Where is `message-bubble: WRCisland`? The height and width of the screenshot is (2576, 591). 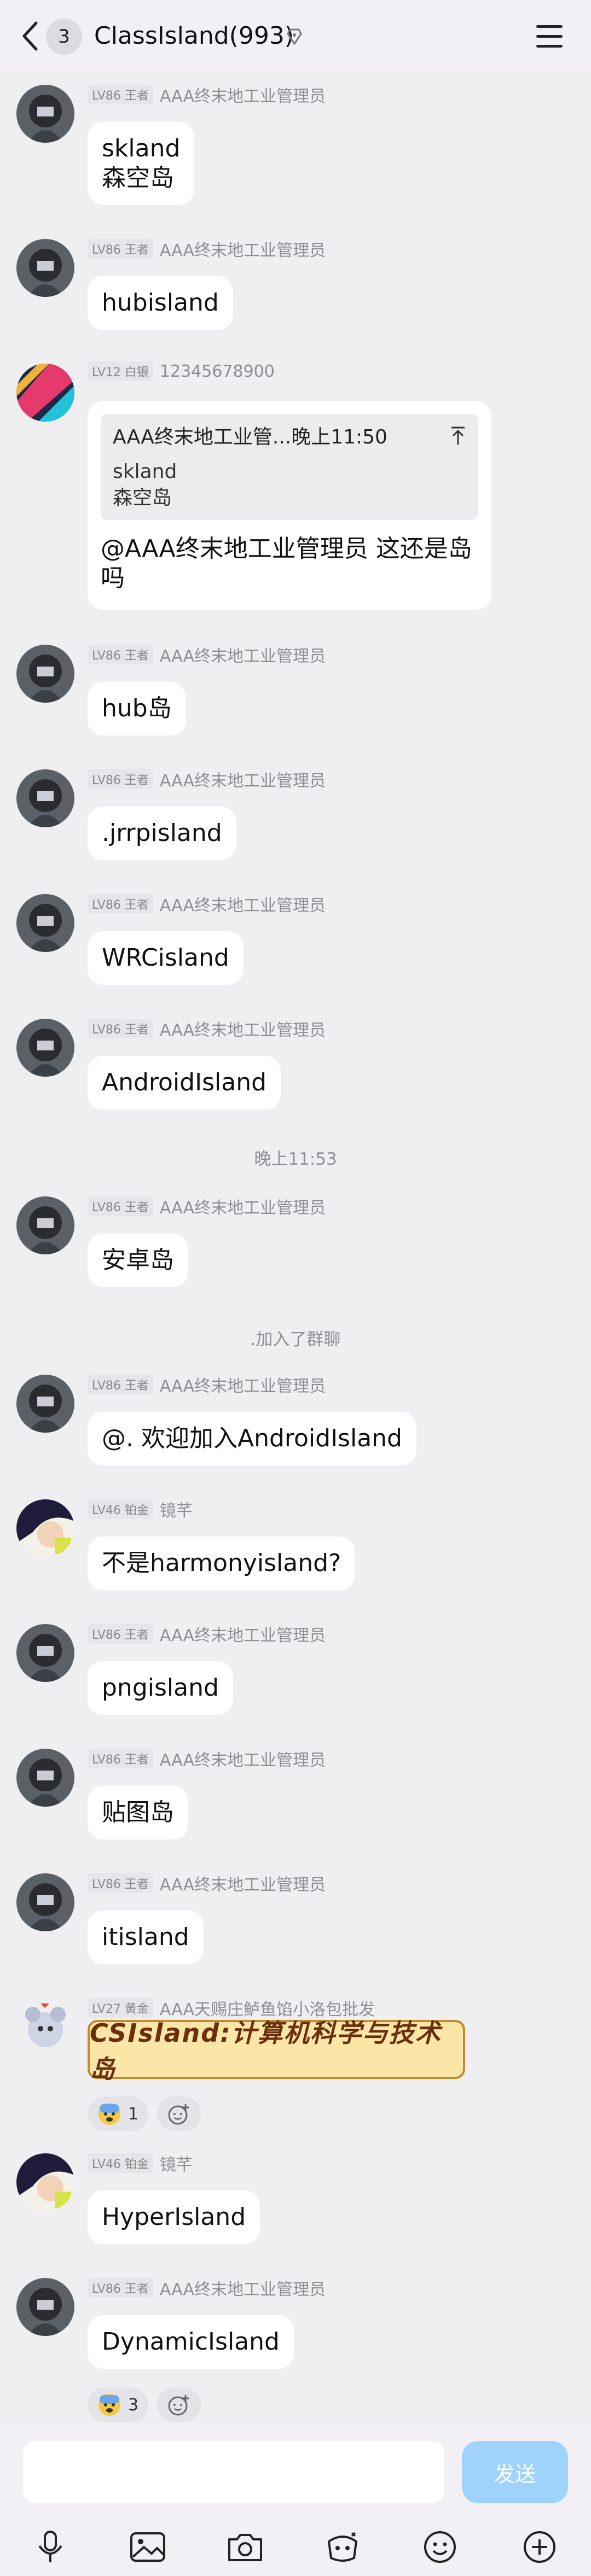 message-bubble: WRCisland is located at coordinates (166, 958).